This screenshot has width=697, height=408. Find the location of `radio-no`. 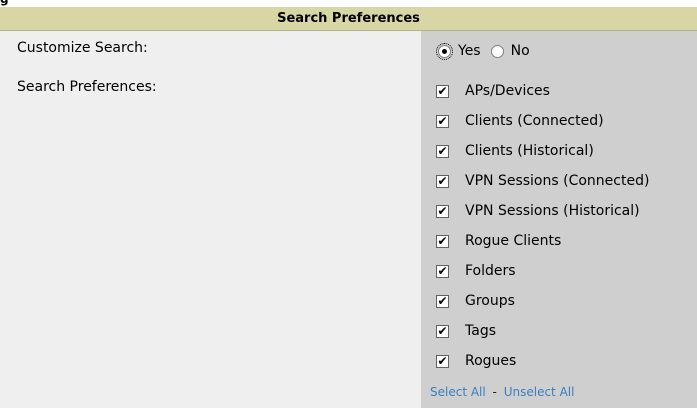

radio-no is located at coordinates (497, 51).